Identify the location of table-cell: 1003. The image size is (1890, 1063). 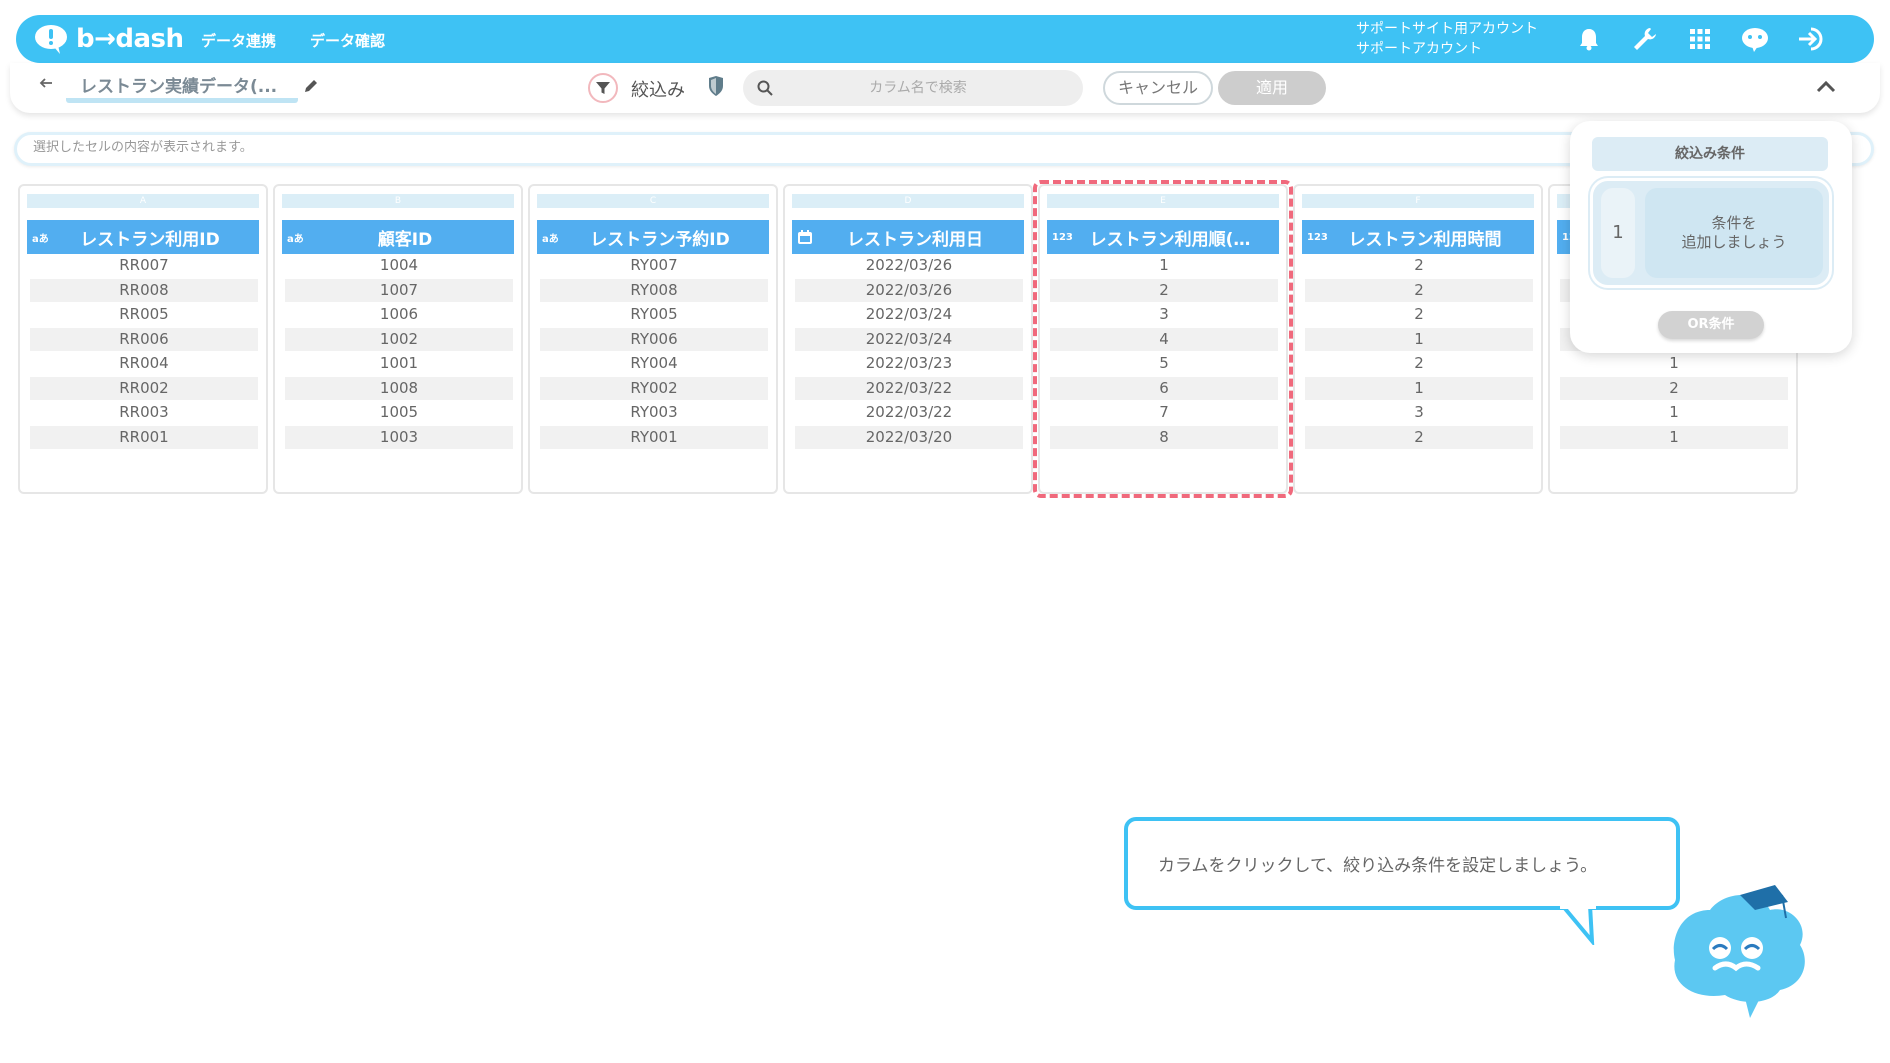
(399, 437).